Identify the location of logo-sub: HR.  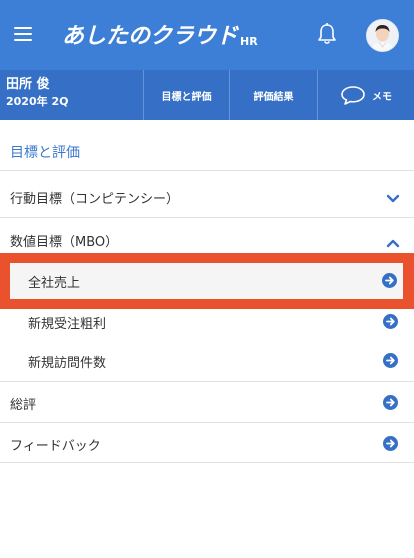
(249, 41).